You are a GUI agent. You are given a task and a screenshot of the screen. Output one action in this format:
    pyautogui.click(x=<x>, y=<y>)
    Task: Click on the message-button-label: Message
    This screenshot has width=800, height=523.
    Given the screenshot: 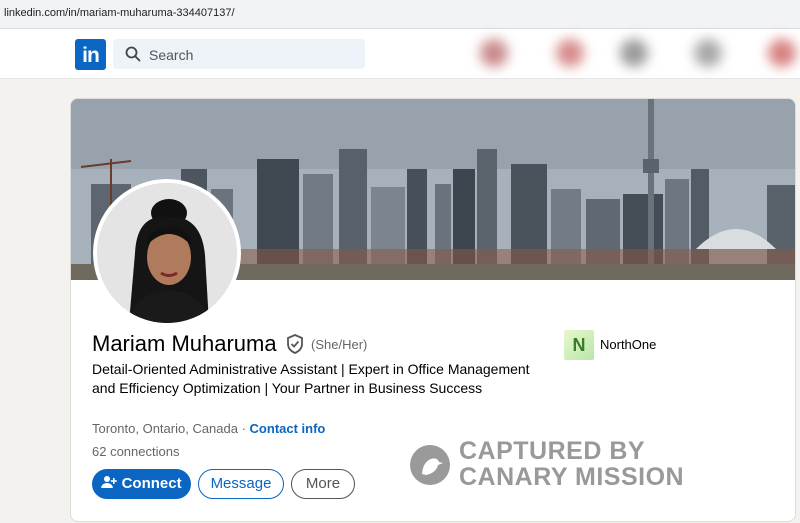 What is the action you would take?
    pyautogui.click(x=241, y=483)
    